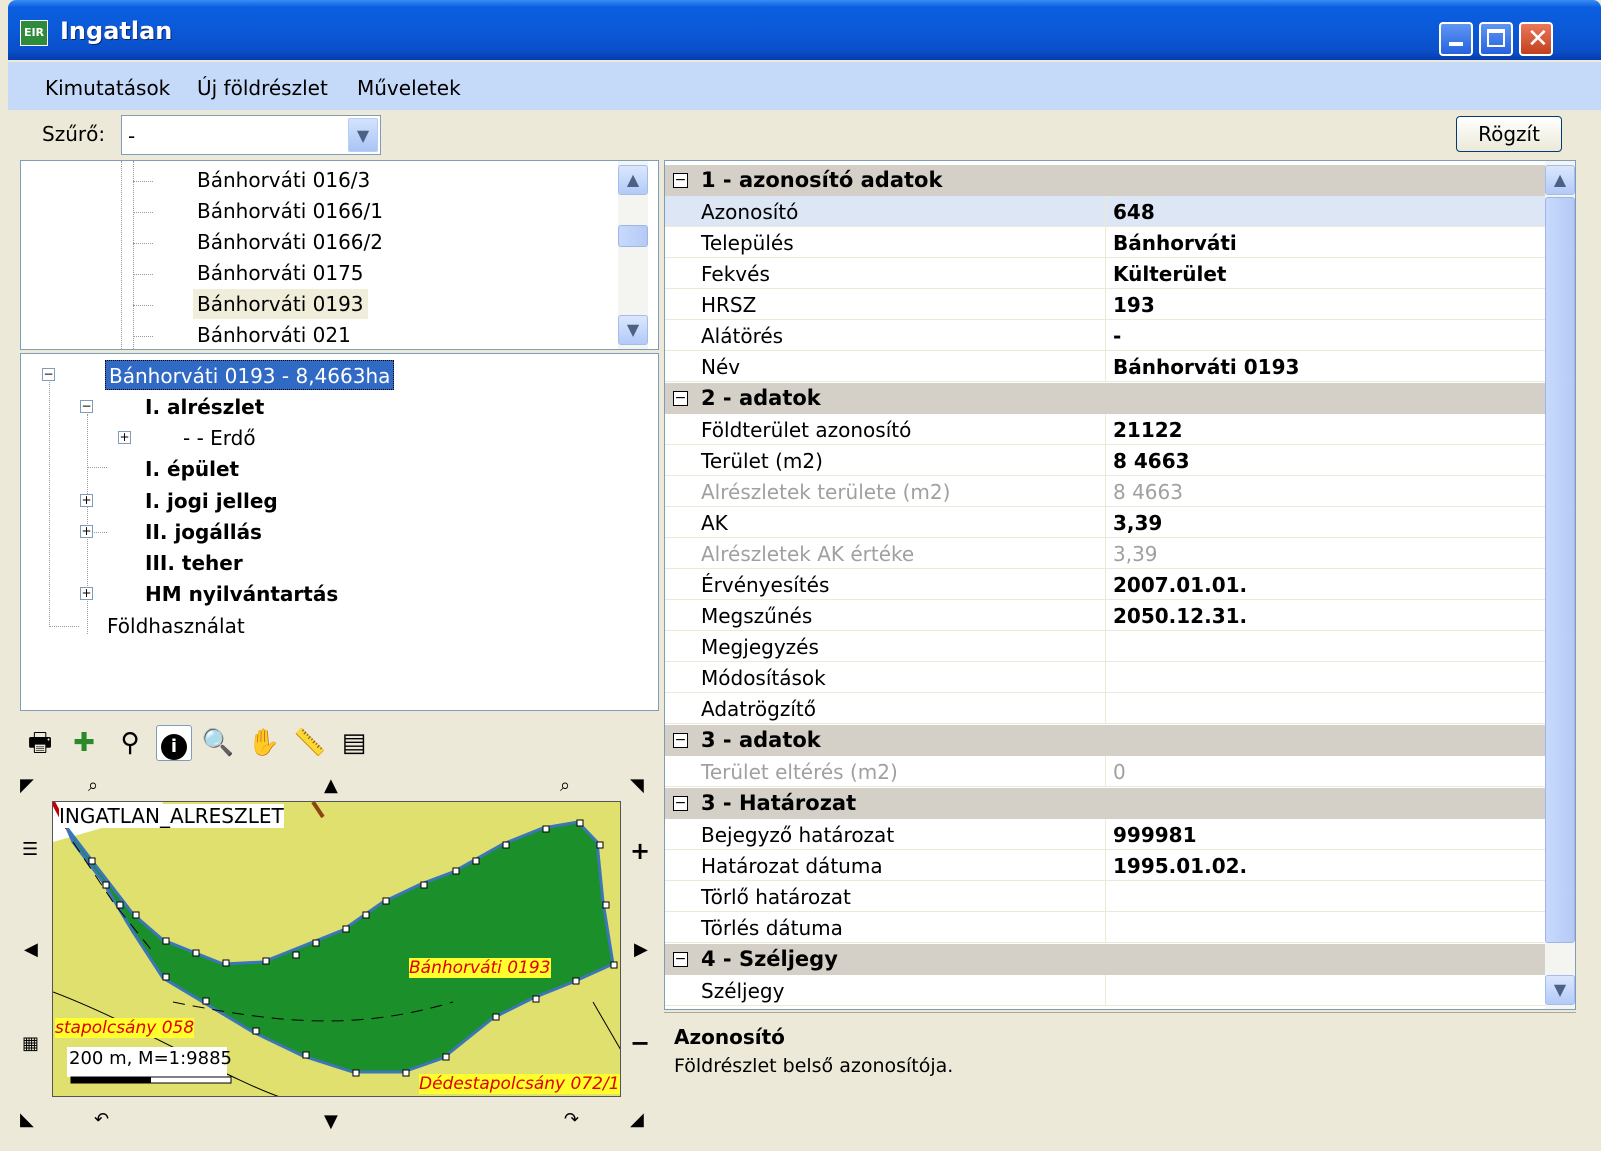 The height and width of the screenshot is (1151, 1601). I want to click on category-szeljegy: −4 - Széljegy, so click(1105, 959).